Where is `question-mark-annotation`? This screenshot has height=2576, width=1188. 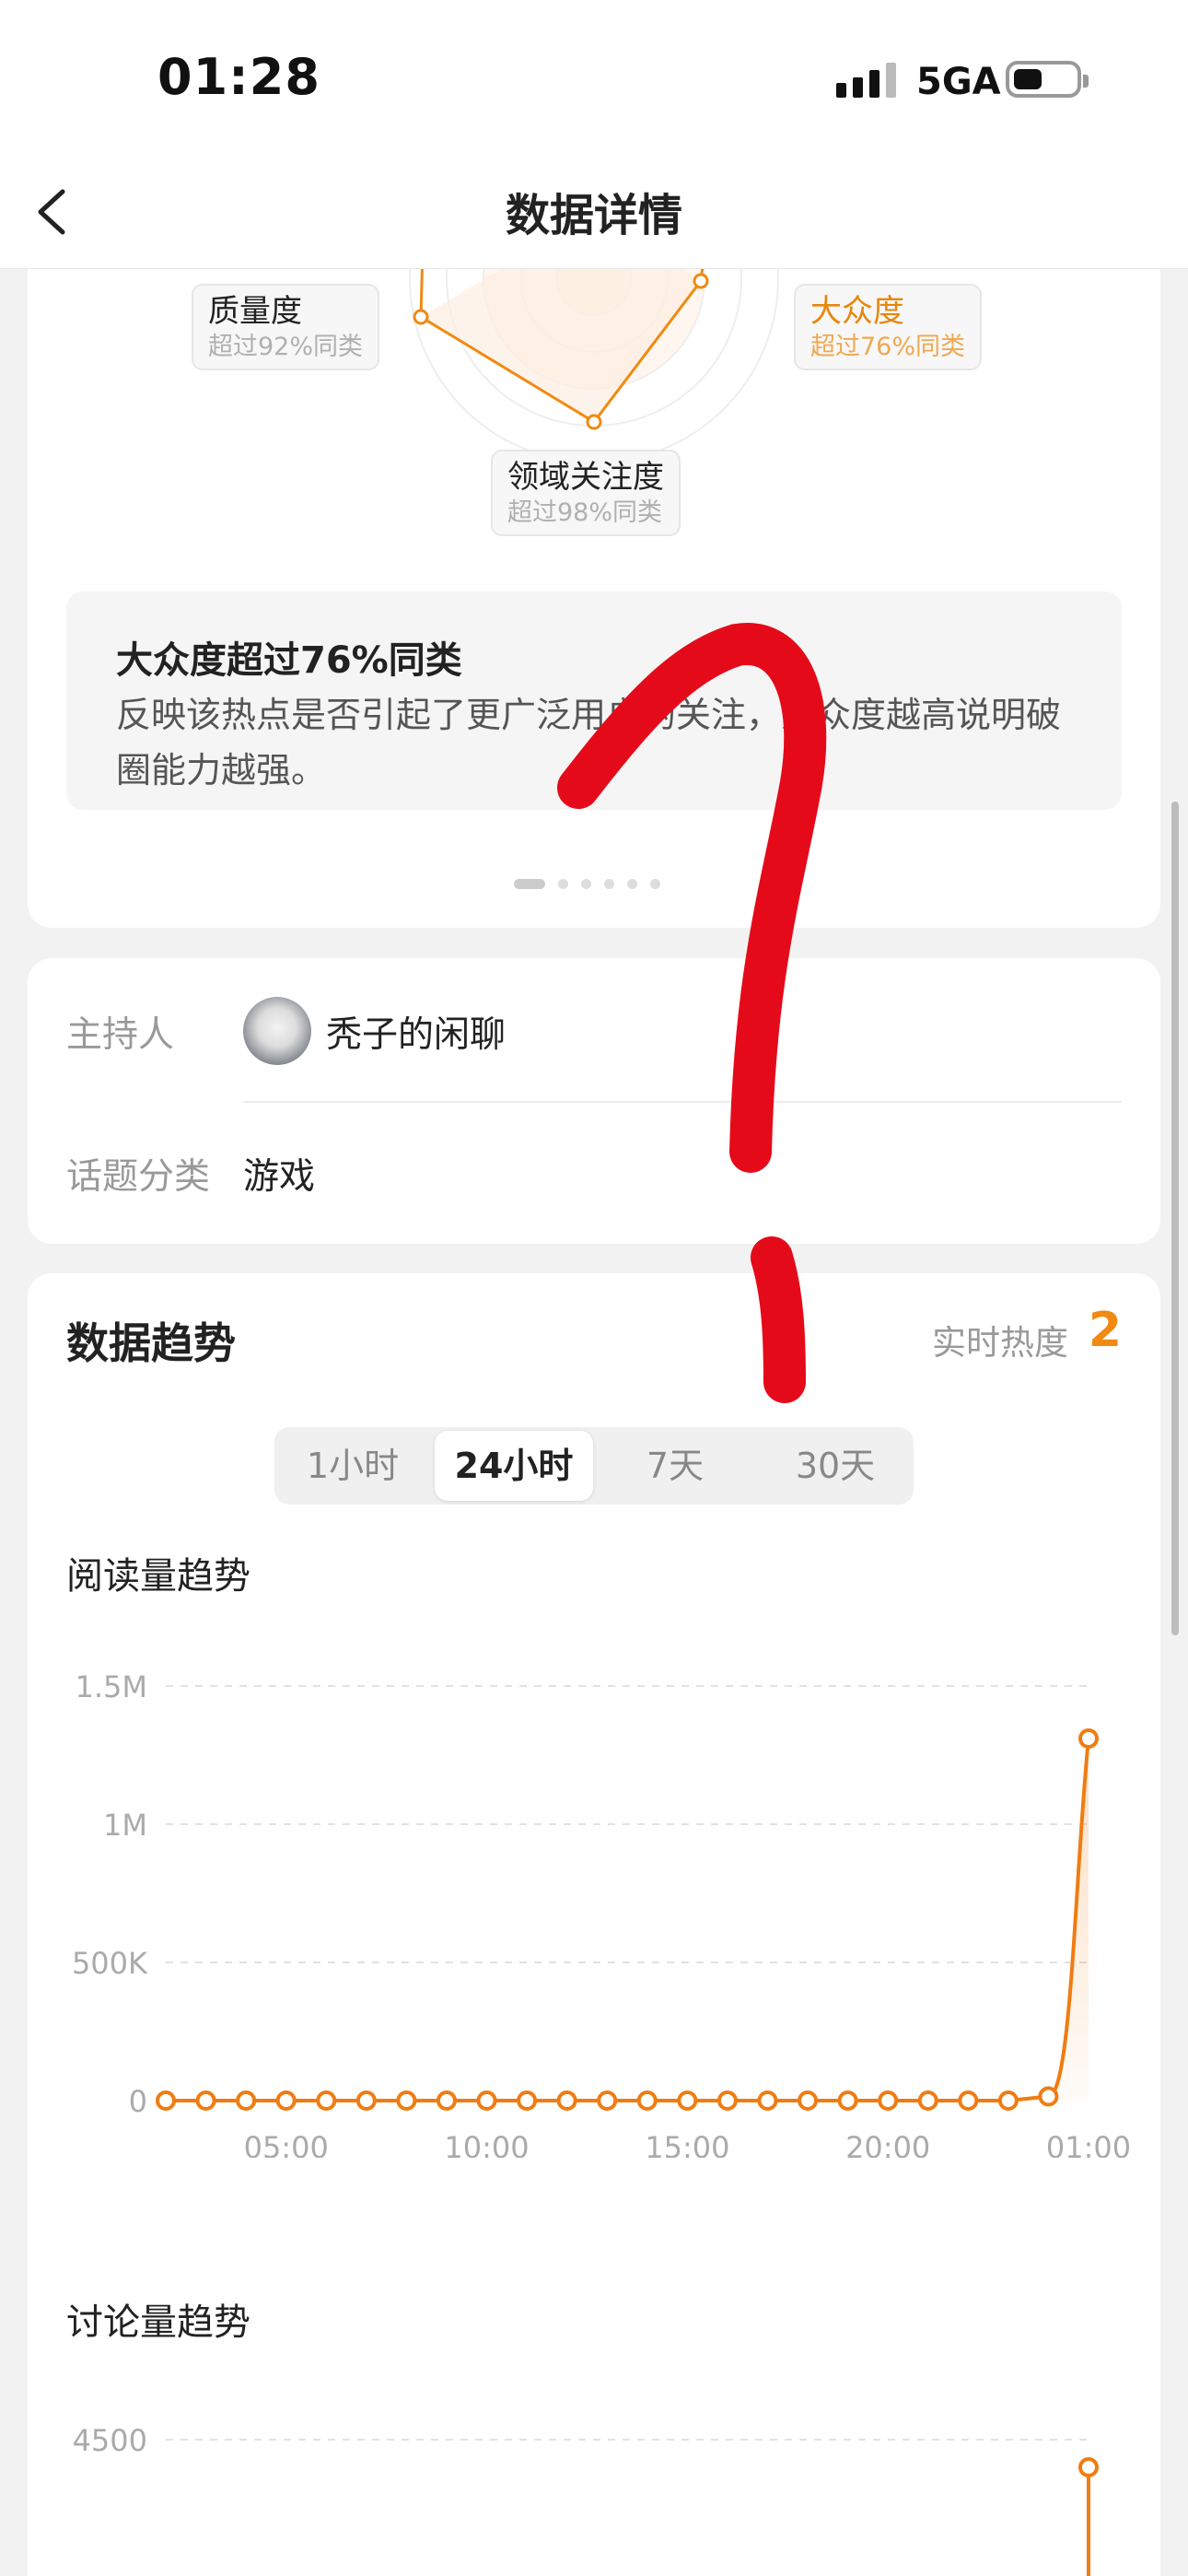 question-mark-annotation is located at coordinates (692, 1013).